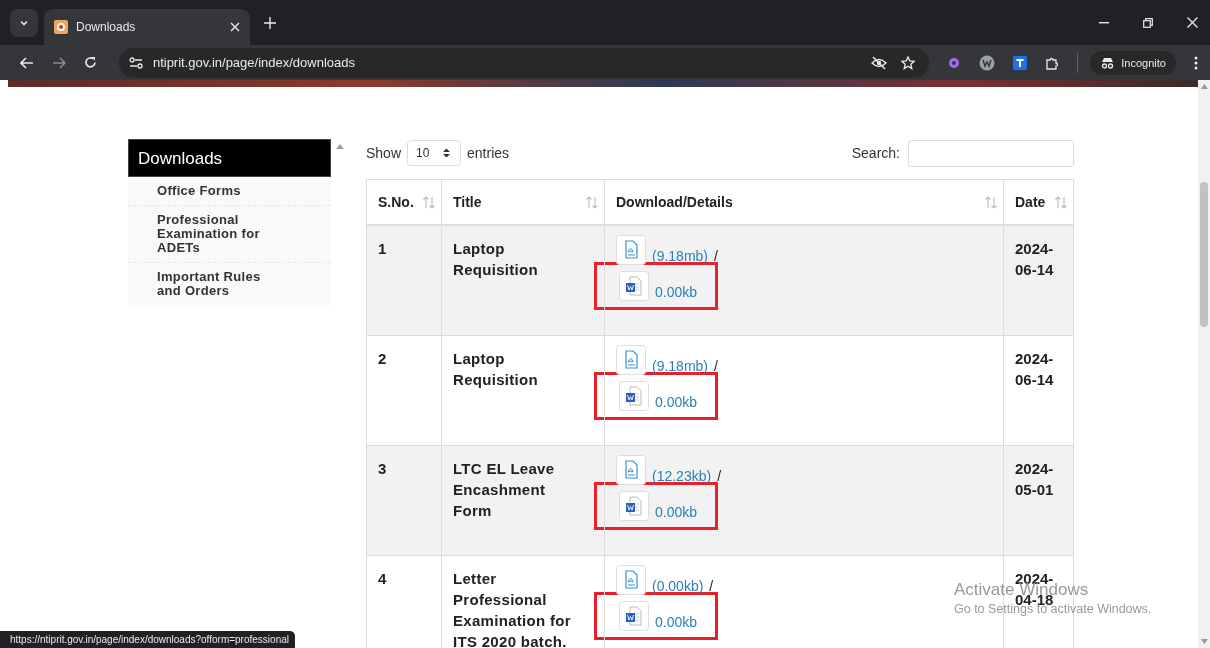 Image resolution: width=1210 pixels, height=648 pixels. I want to click on page-size-select: 10, so click(434, 153).